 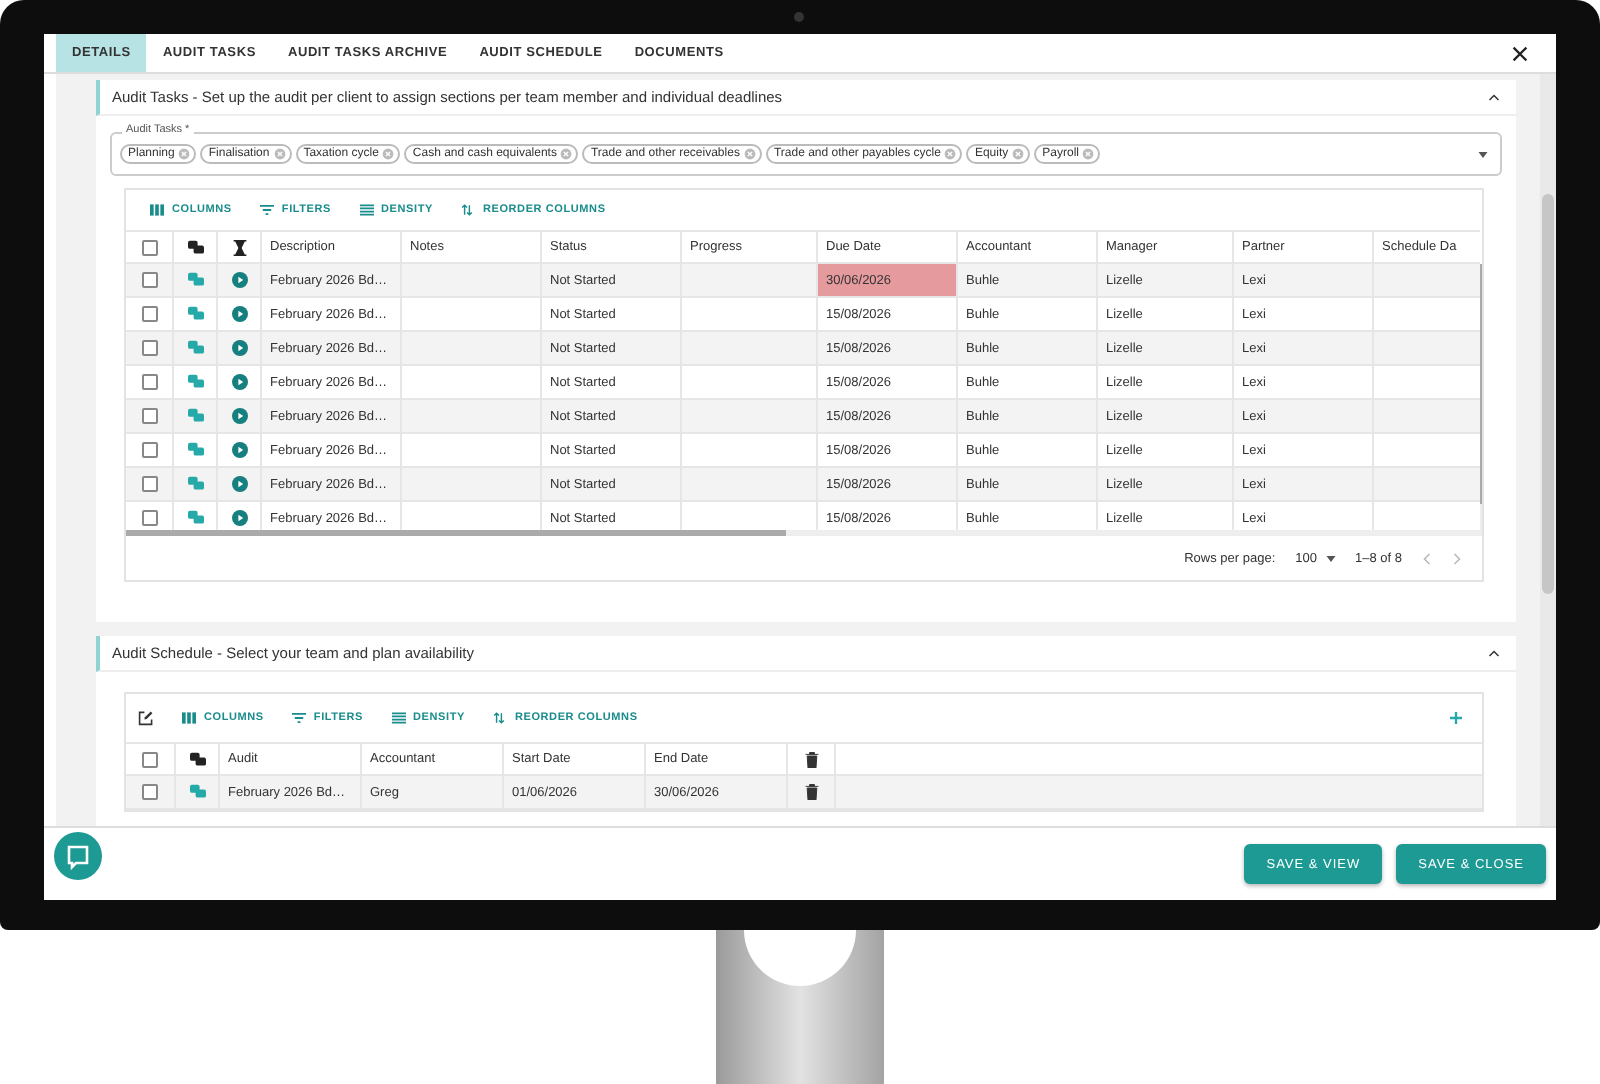 I want to click on add-icon, so click(x=1456, y=718).